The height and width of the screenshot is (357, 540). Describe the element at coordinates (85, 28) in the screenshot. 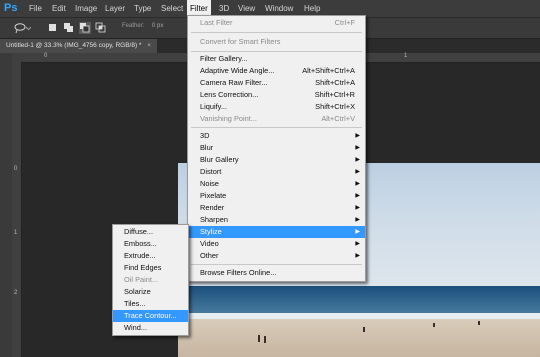

I see `subtract-from-selection-icon` at that location.